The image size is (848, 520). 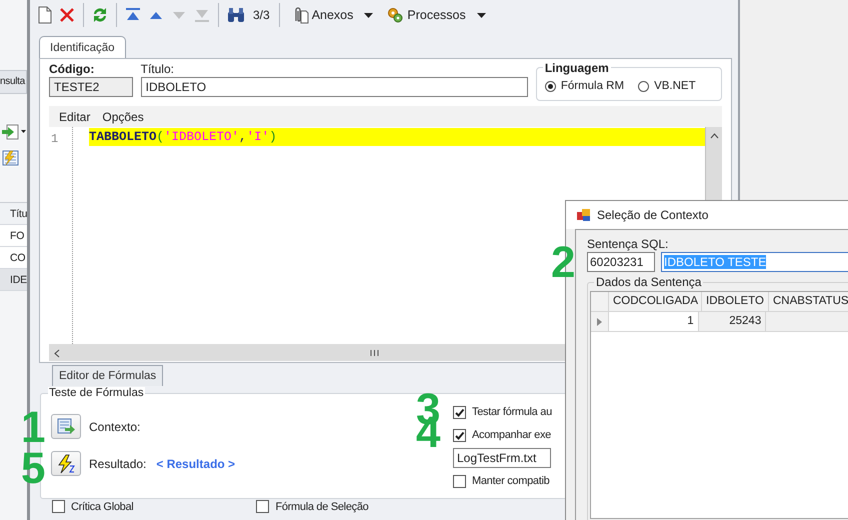 I want to click on group-title: Linguagem, so click(x=576, y=68).